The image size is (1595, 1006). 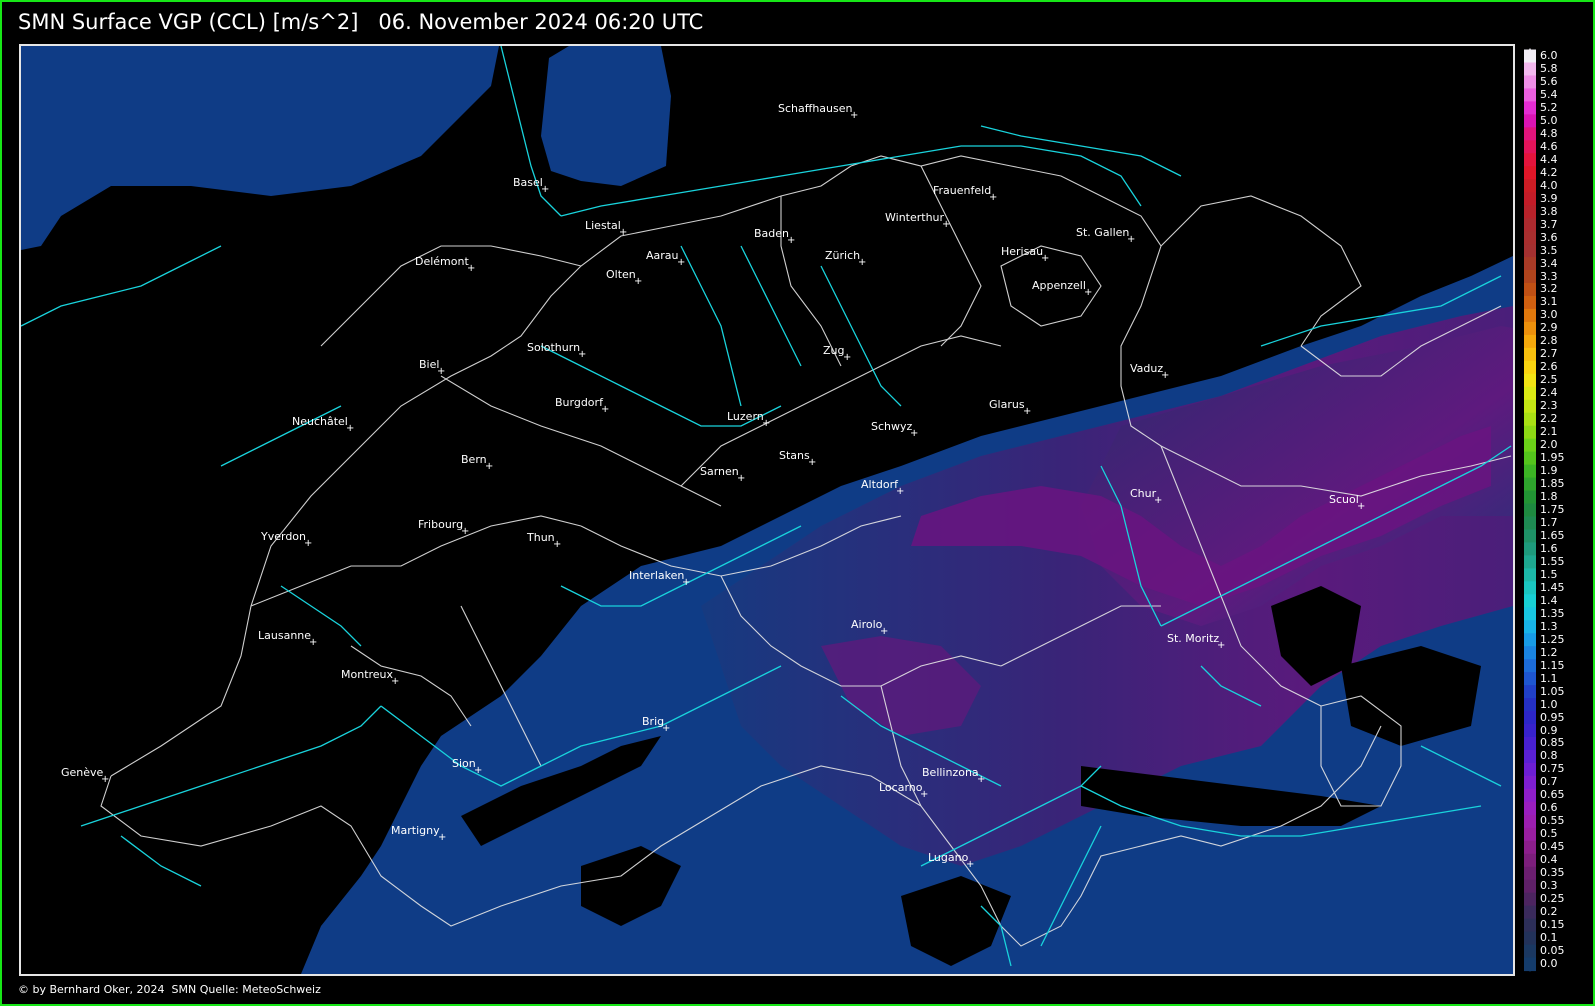 I want to click on scale-label: 1.0, so click(x=1549, y=704).